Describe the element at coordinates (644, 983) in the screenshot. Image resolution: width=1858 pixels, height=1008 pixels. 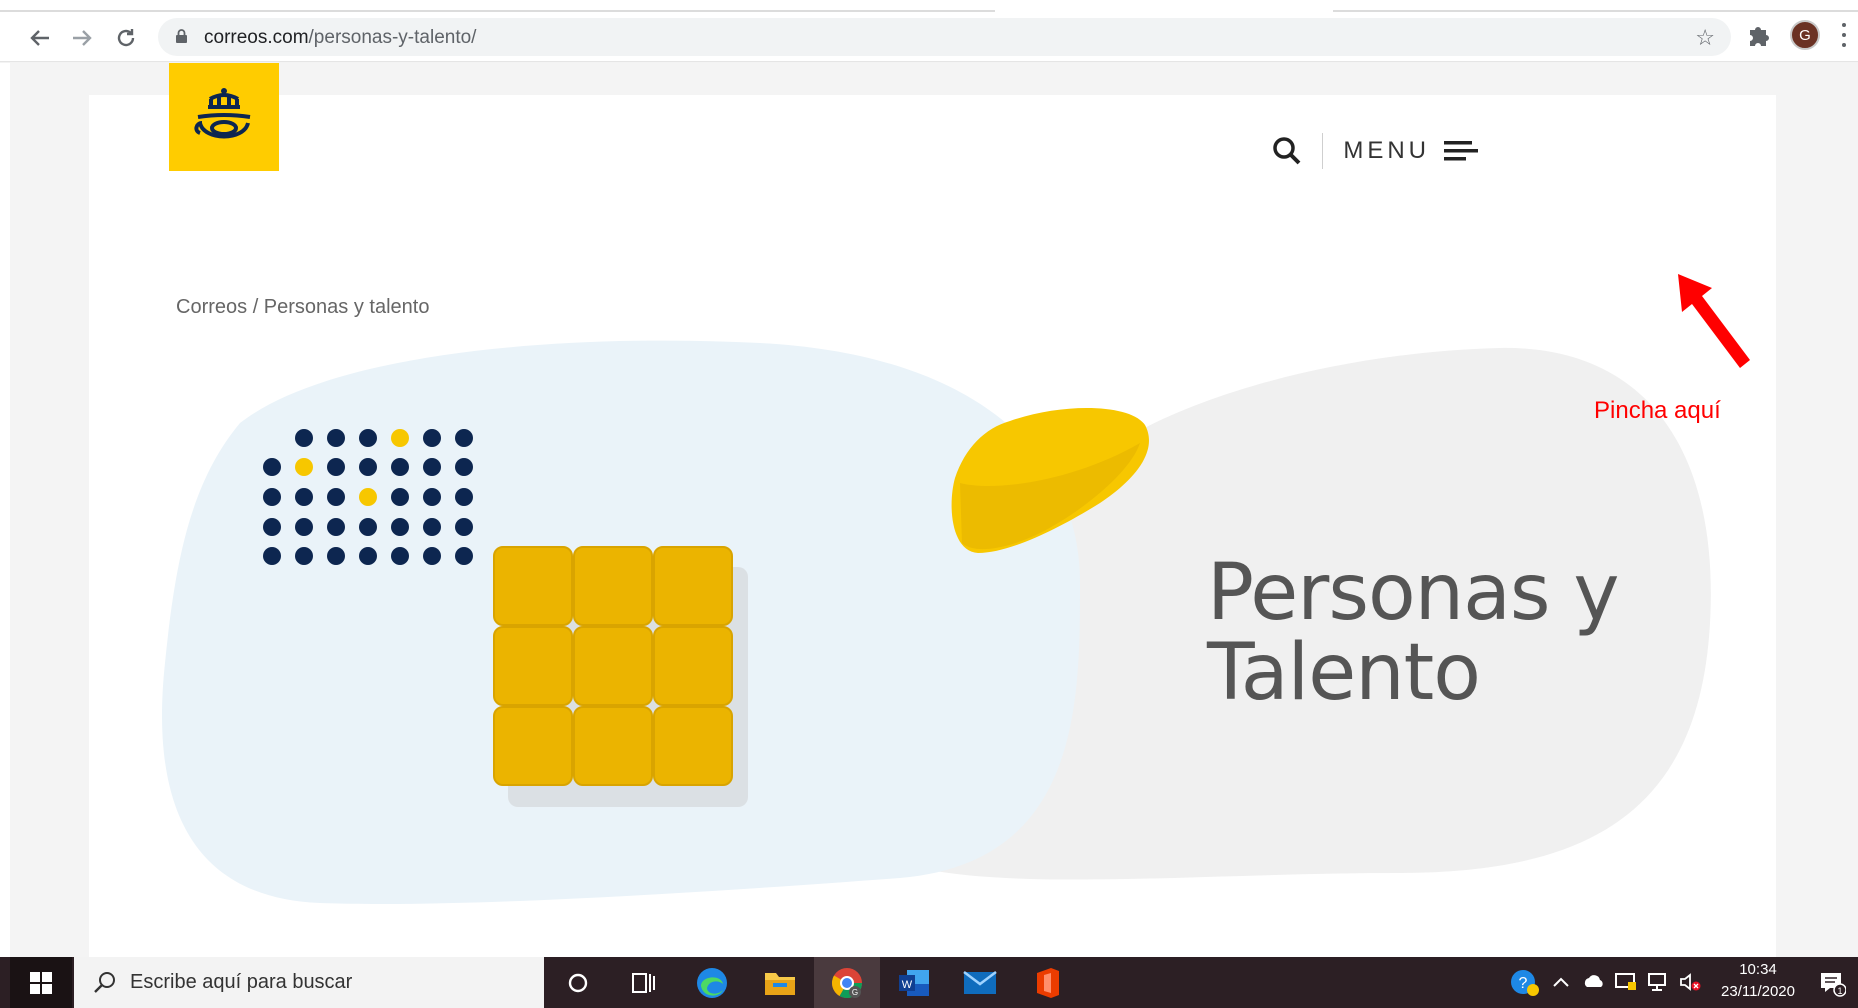
I see `task-view-icon` at that location.